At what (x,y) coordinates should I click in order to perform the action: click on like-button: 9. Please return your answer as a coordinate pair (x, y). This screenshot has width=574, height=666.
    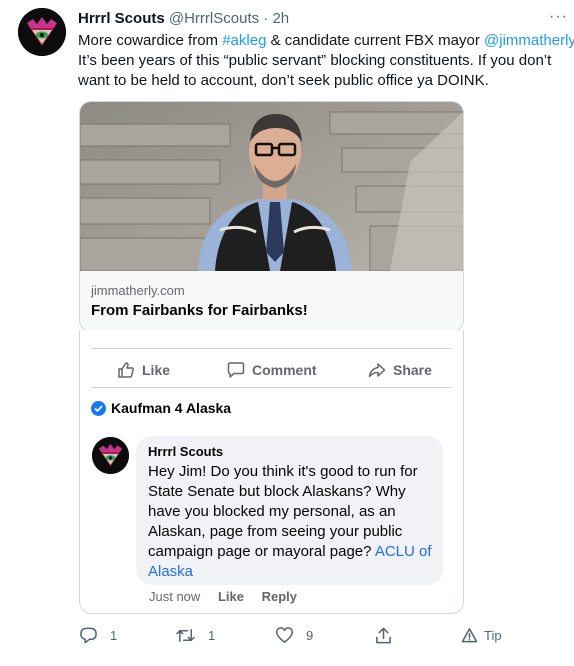
    Looking at the image, I should click on (294, 635).